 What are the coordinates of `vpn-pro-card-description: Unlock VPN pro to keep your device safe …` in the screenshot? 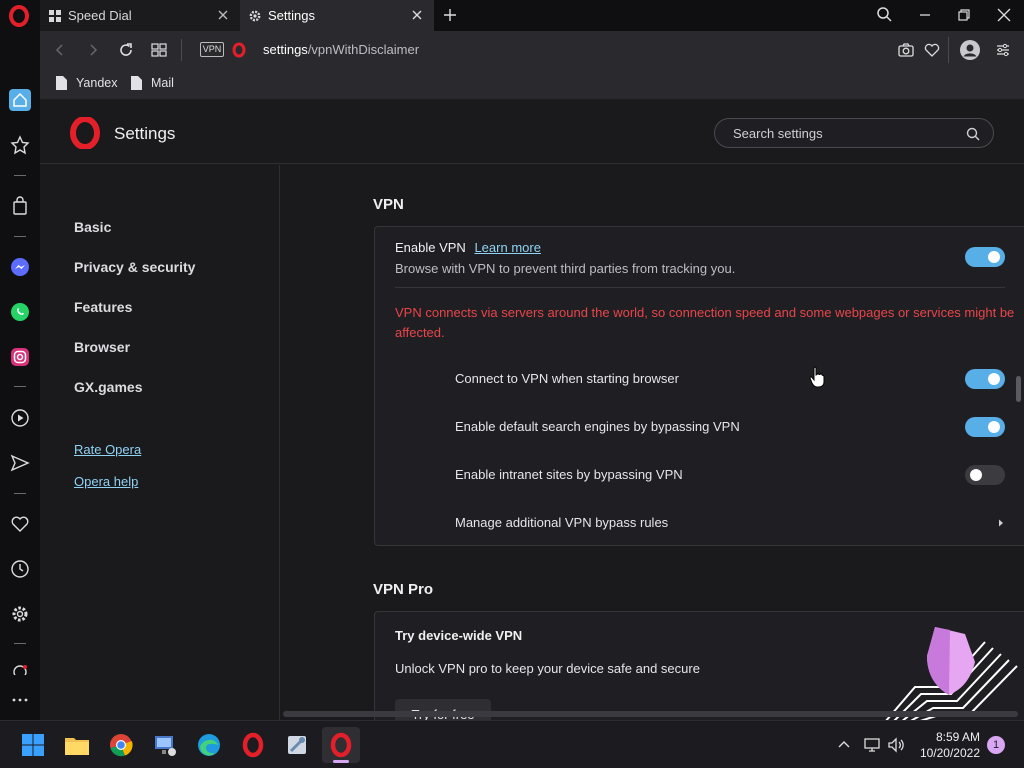 It's located at (547, 668).